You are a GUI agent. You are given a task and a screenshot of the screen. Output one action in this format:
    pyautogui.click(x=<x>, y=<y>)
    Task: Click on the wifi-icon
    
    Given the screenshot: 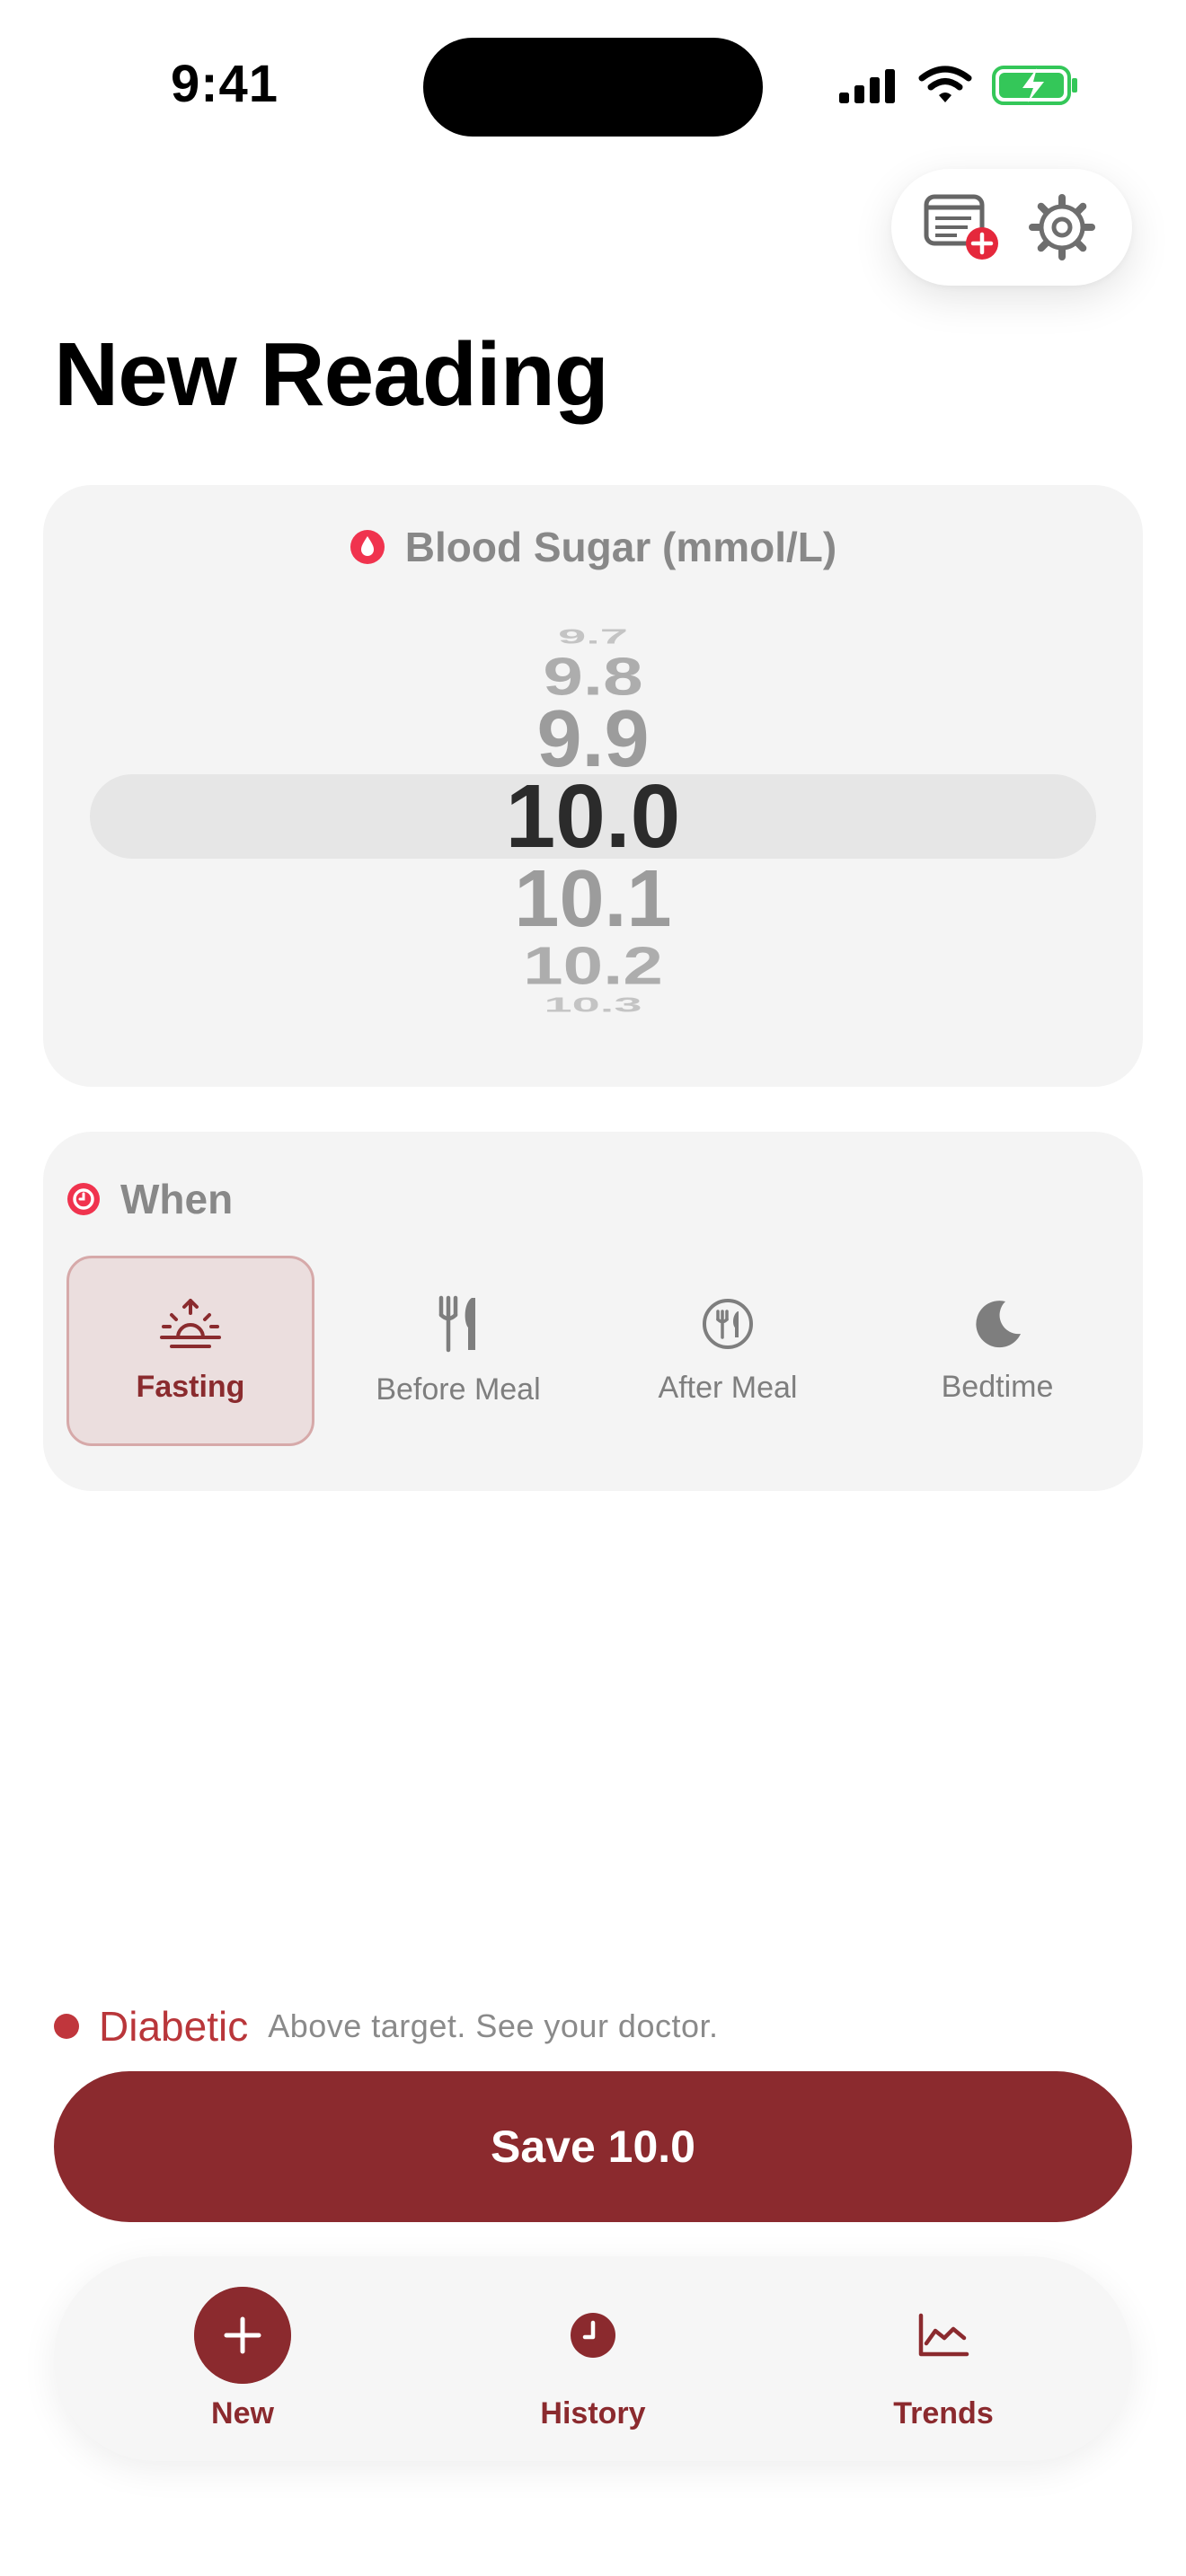 What is the action you would take?
    pyautogui.click(x=945, y=84)
    